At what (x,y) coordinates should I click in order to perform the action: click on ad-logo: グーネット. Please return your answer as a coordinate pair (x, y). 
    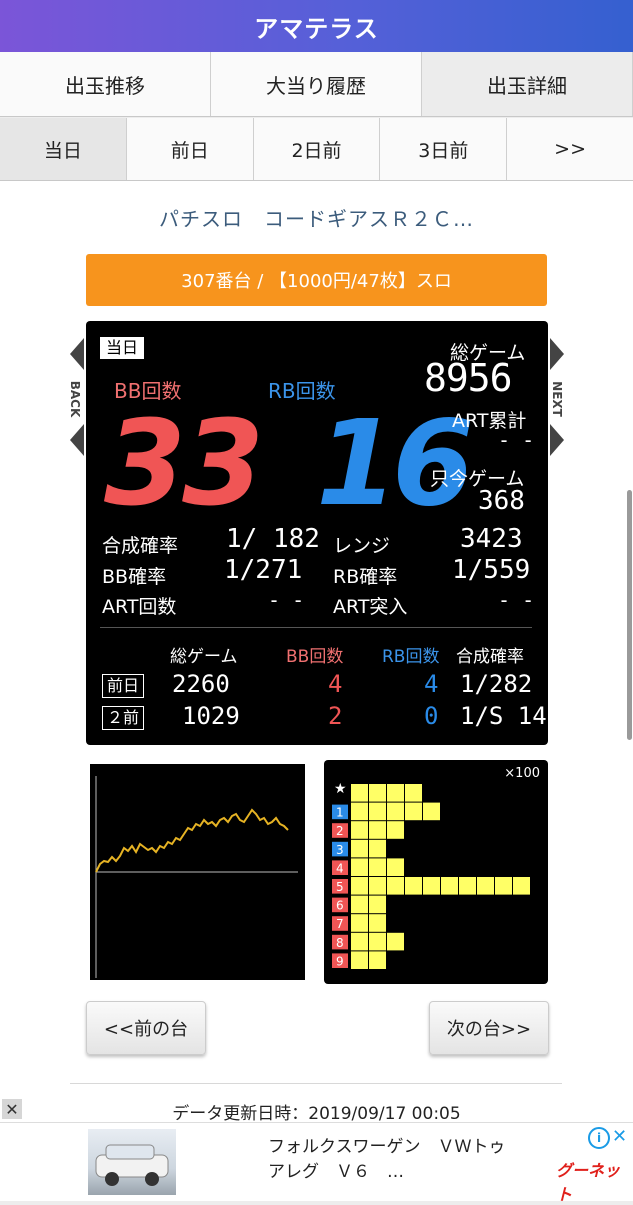
    Looking at the image, I should click on (588, 1182).